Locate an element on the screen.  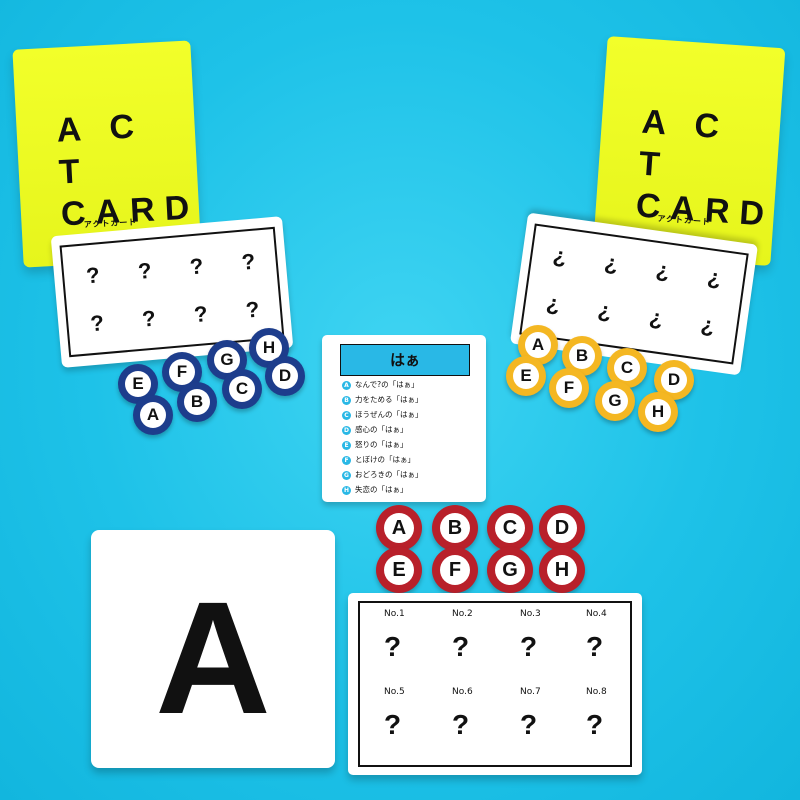
topic-item: A なんで?の「はぁ」 is located at coordinates (380, 384).